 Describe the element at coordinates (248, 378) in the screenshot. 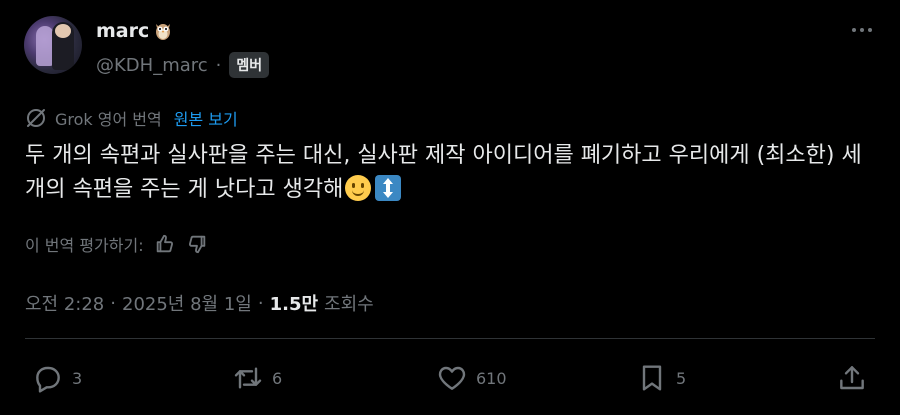

I see `repost-icon` at that location.